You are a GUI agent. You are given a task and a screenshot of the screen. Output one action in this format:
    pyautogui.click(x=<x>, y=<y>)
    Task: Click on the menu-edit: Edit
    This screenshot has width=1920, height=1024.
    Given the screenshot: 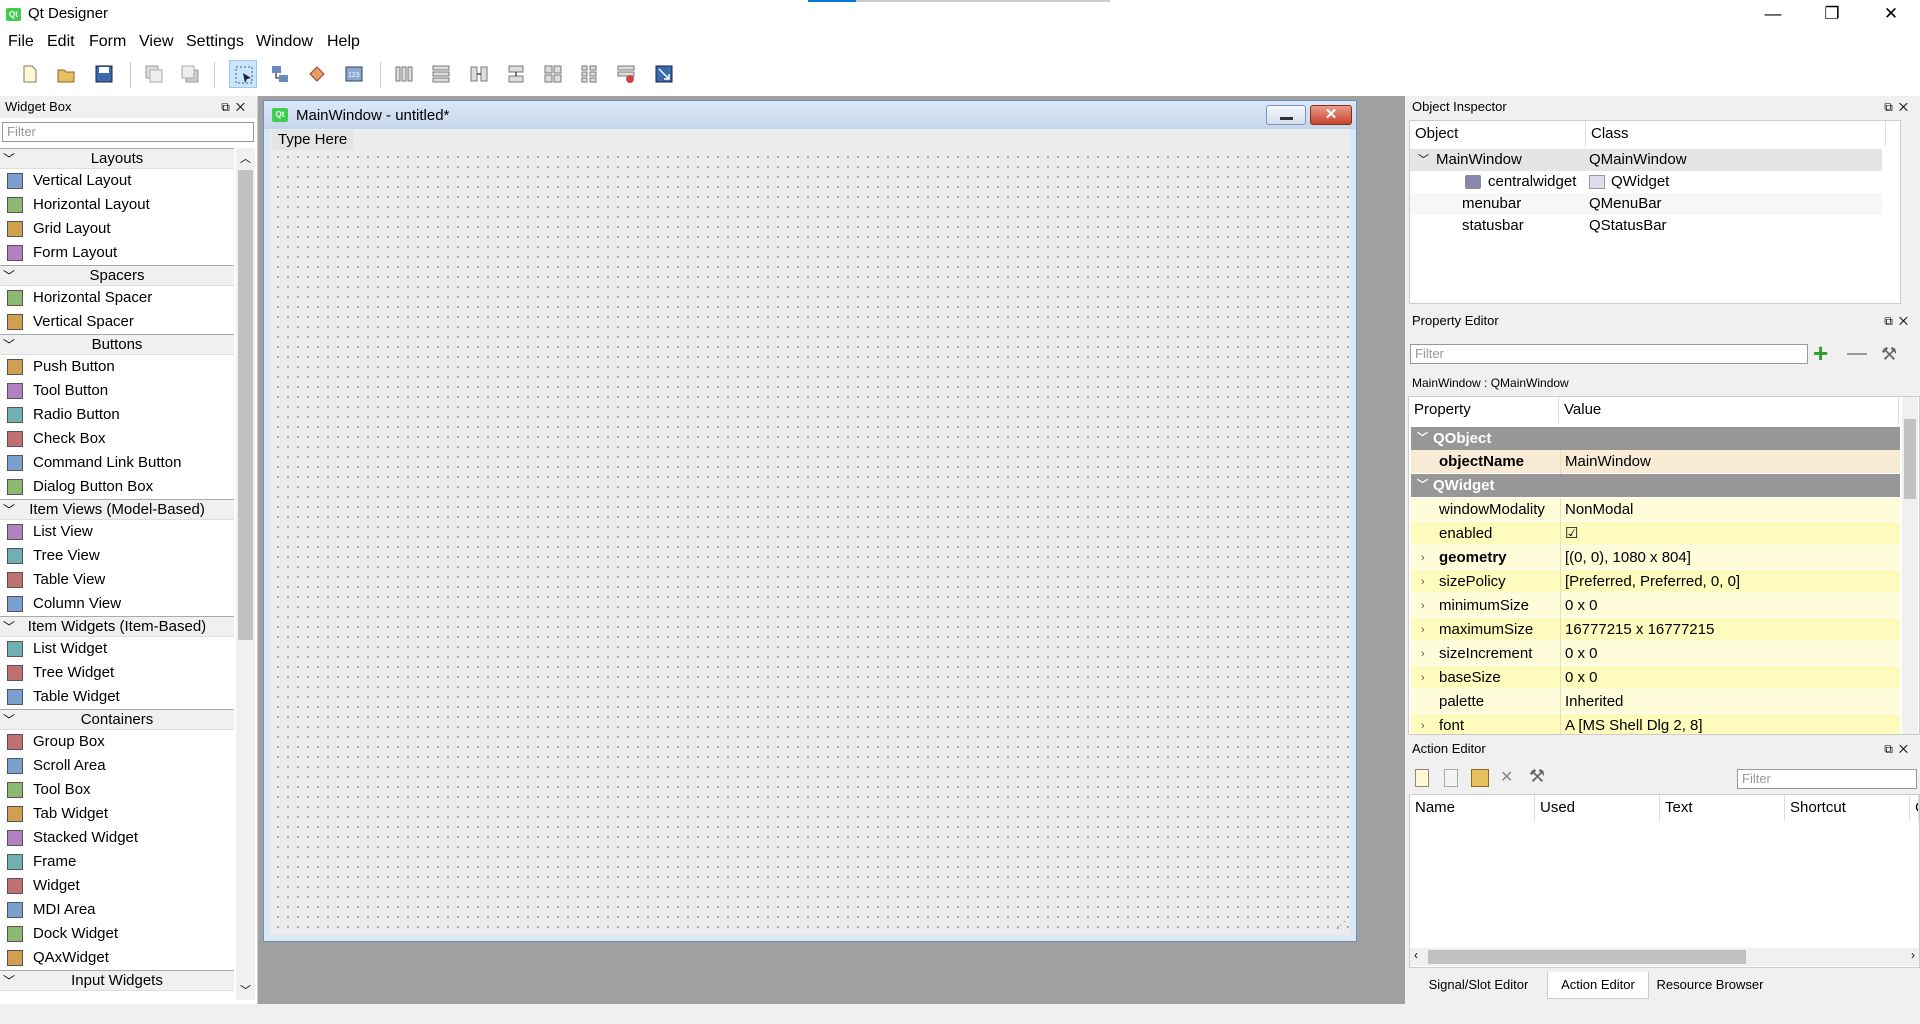 What is the action you would take?
    pyautogui.click(x=61, y=42)
    